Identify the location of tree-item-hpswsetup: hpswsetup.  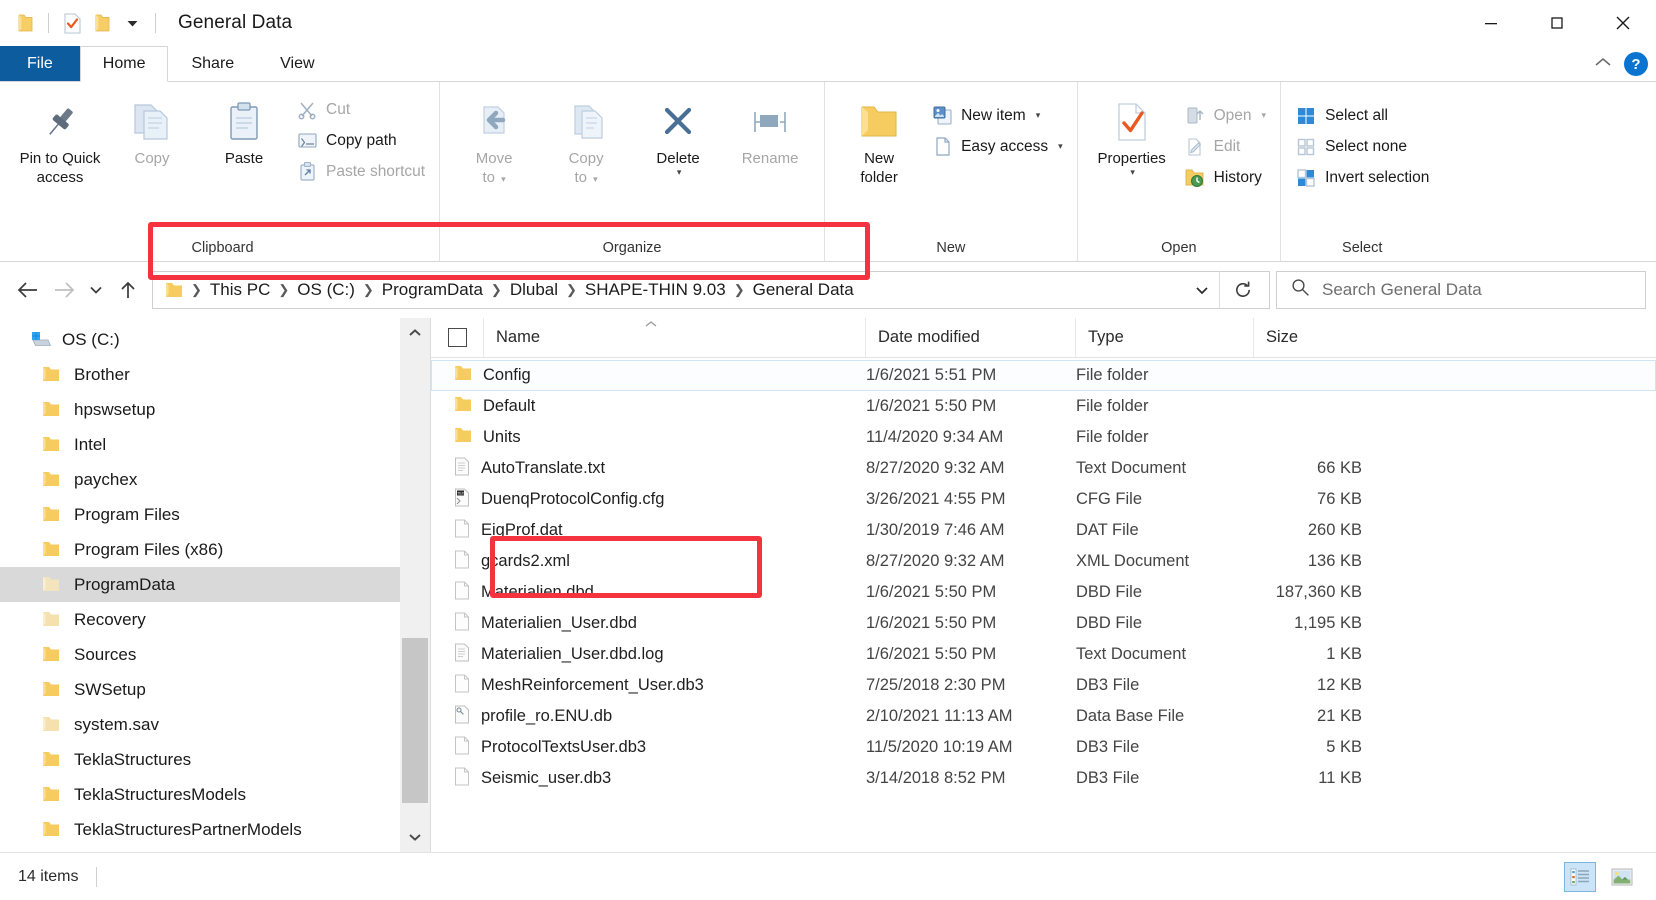
(215, 409).